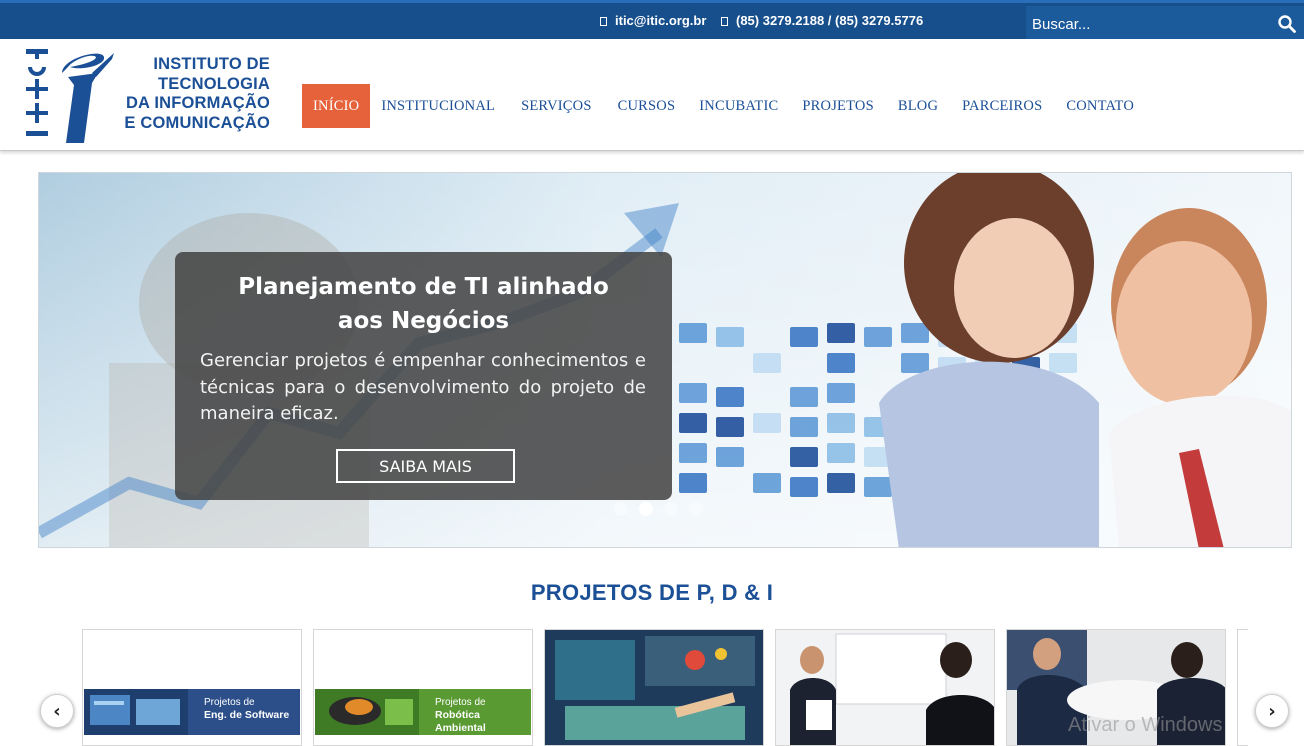 The width and height of the screenshot is (1304, 746). I want to click on nav-item-blog: BLOG, so click(919, 106).